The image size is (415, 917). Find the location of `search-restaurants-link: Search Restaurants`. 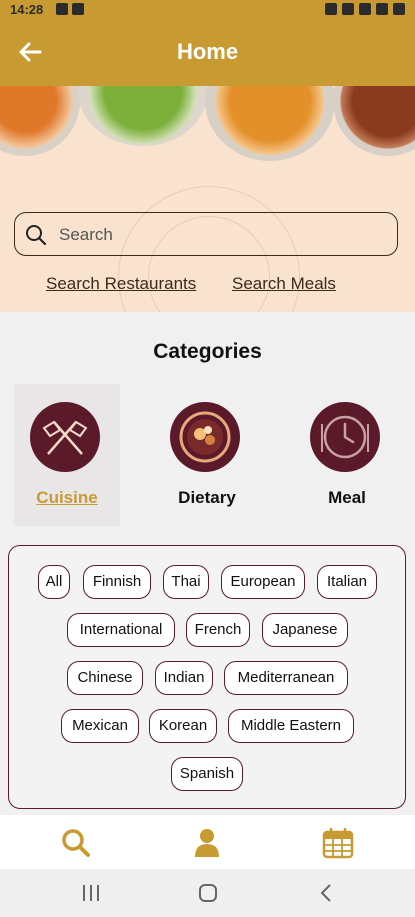

search-restaurants-link: Search Restaurants is located at coordinates (121, 284).